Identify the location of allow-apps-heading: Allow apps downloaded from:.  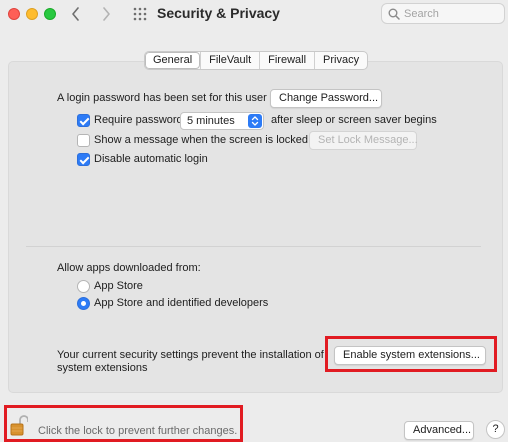
(129, 268).